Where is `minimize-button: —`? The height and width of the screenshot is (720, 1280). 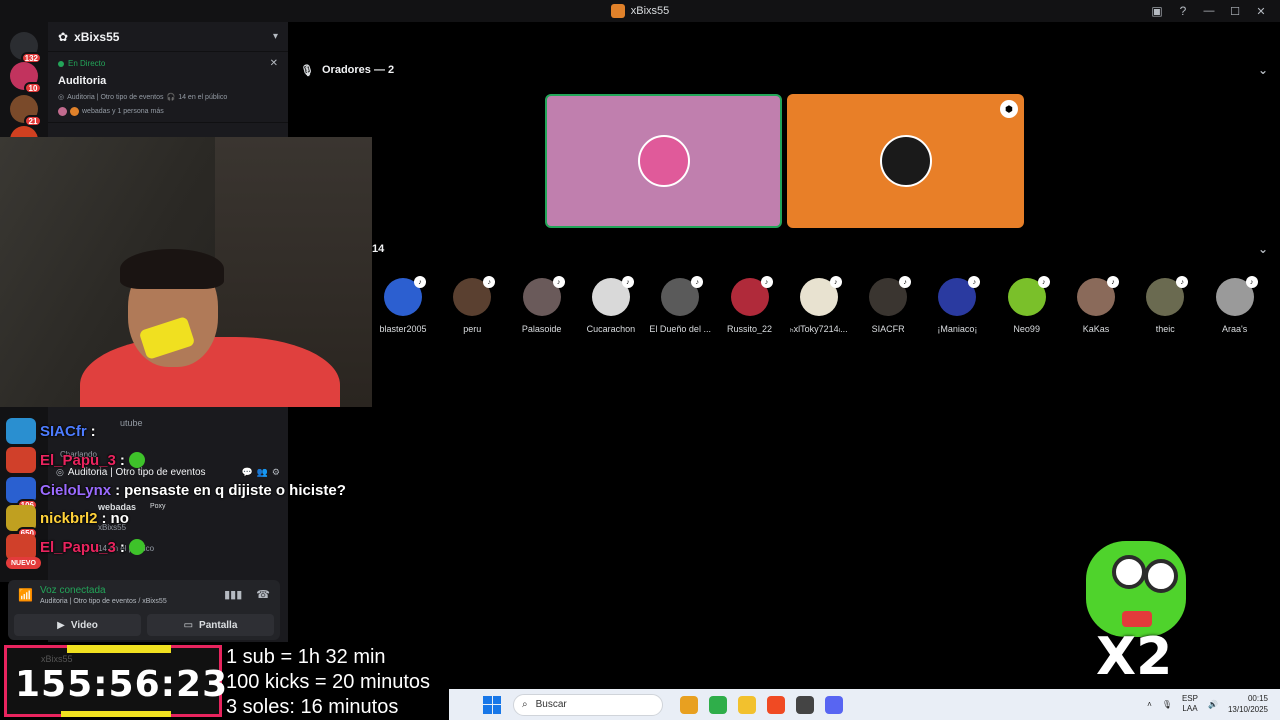
minimize-button: — is located at coordinates (1209, 11).